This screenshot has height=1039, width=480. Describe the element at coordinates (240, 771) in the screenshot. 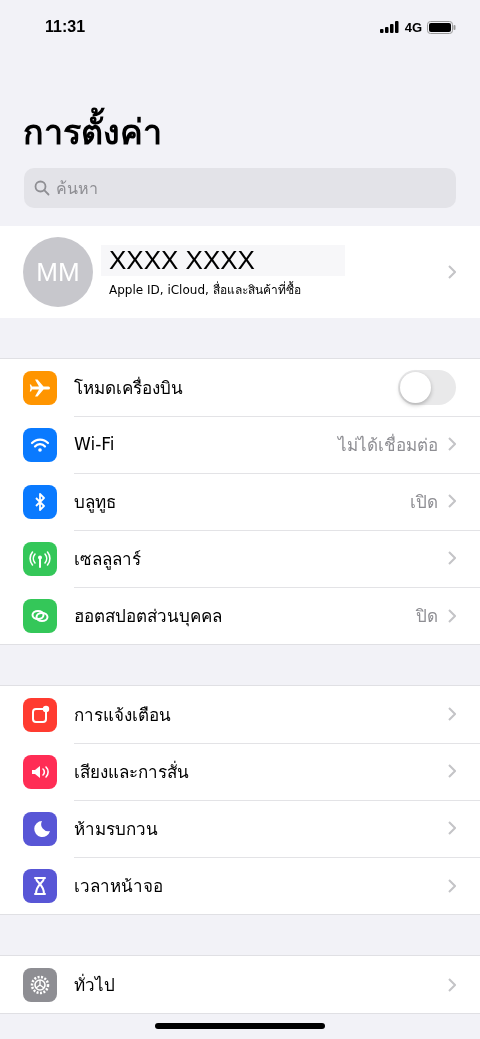

I see `settings-row: เสียงและการสั่น` at that location.